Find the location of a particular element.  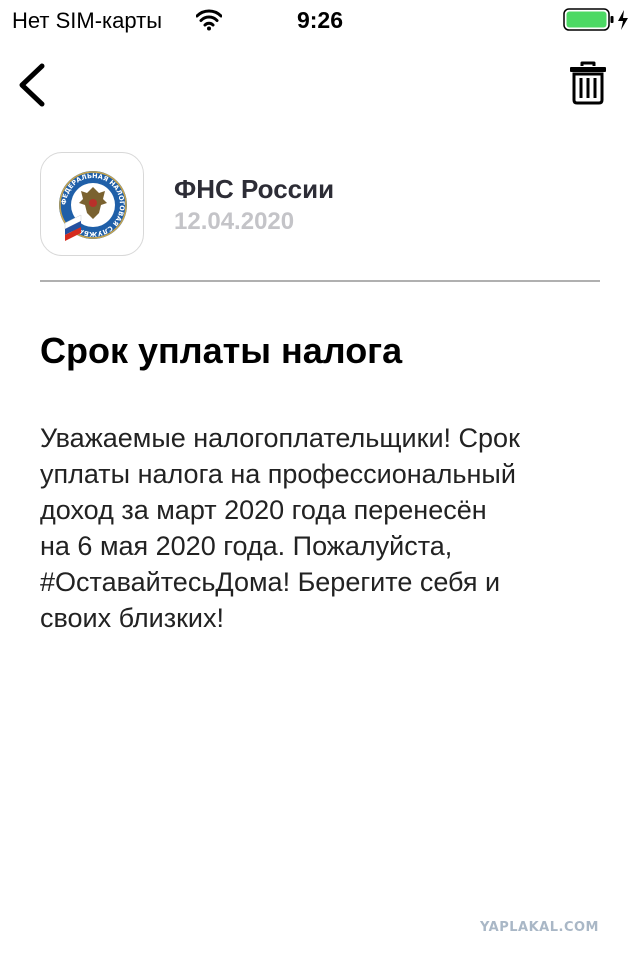

trash-icon is located at coordinates (588, 85).